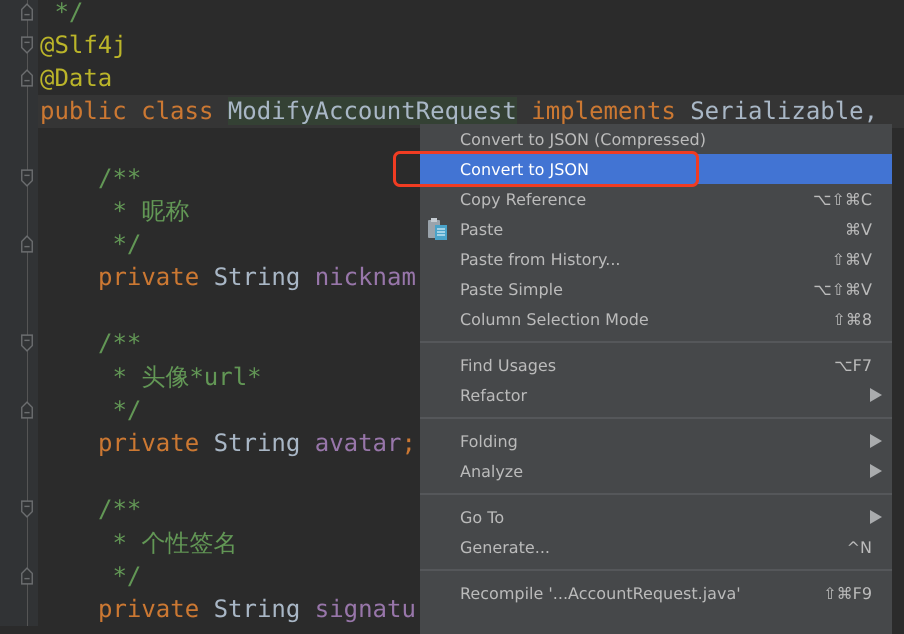 Image resolution: width=904 pixels, height=634 pixels. What do you see at coordinates (372, 111) in the screenshot?
I see `class-name: ModifyAccountRequest` at bounding box center [372, 111].